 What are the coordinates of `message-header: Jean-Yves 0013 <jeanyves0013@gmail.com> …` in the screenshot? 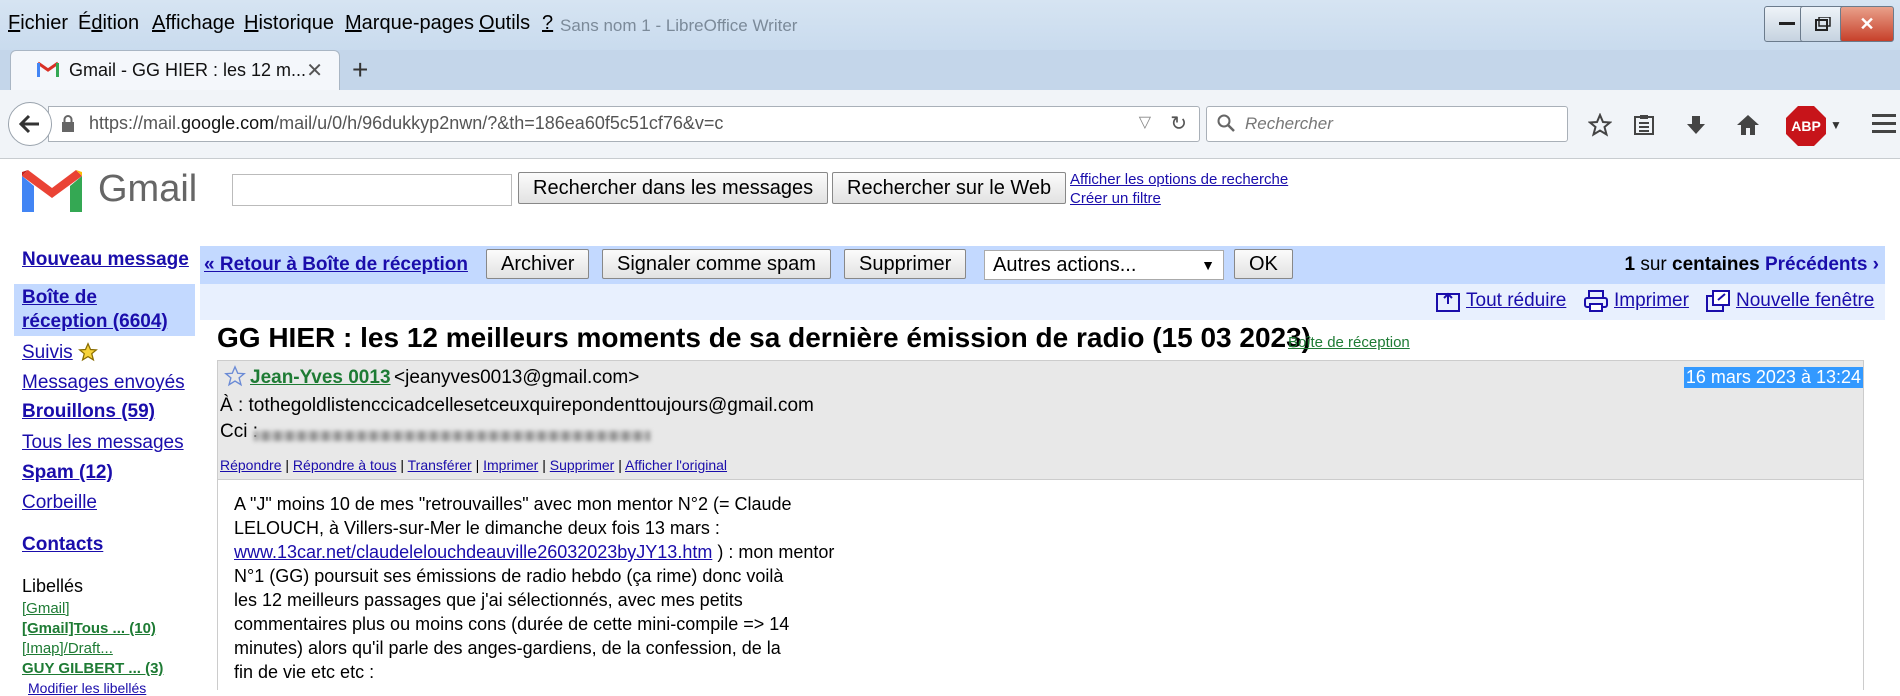 It's located at (1040, 420).